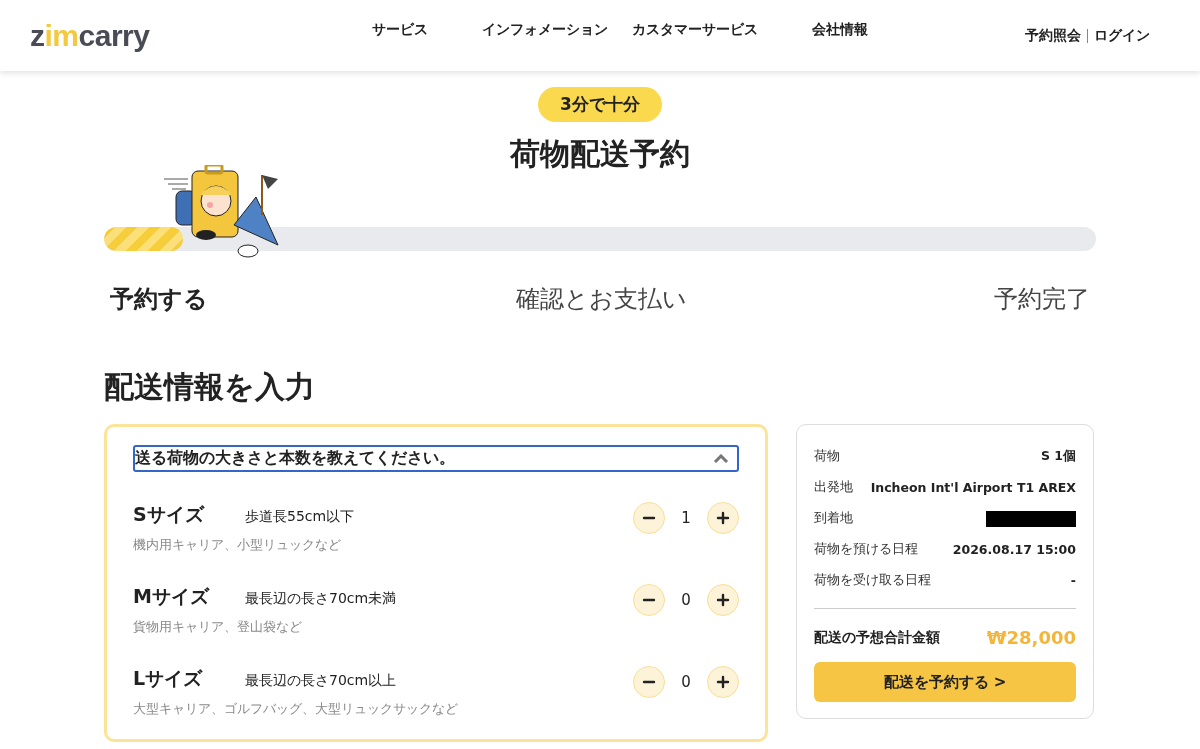 The image size is (1200, 749). What do you see at coordinates (321, 680) in the screenshot?
I see `size-spec: 最長辺の長さ70cm以上` at bounding box center [321, 680].